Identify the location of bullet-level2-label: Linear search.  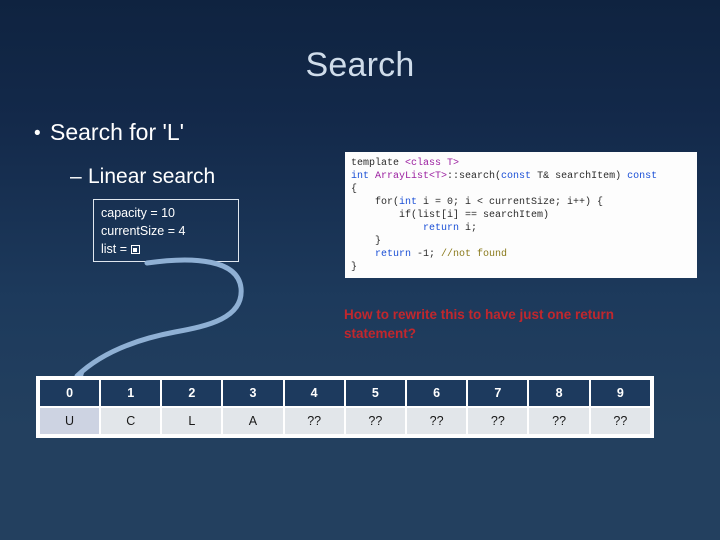
(152, 176).